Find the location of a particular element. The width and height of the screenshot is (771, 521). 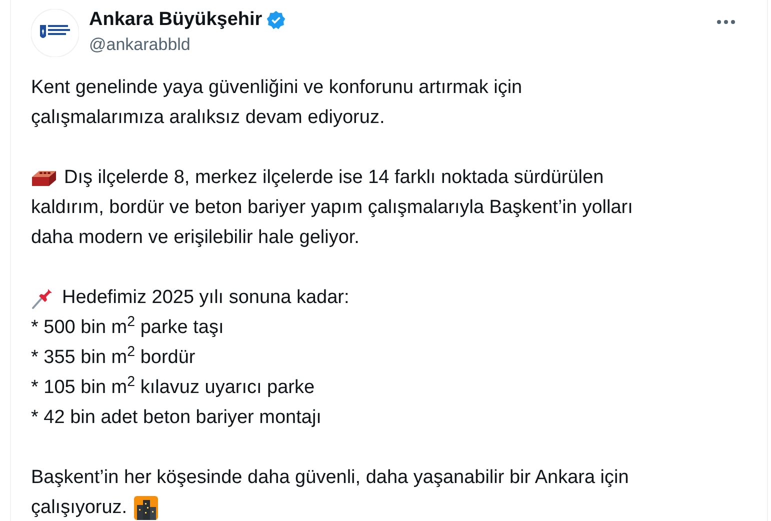

logo-avatar is located at coordinates (55, 33).